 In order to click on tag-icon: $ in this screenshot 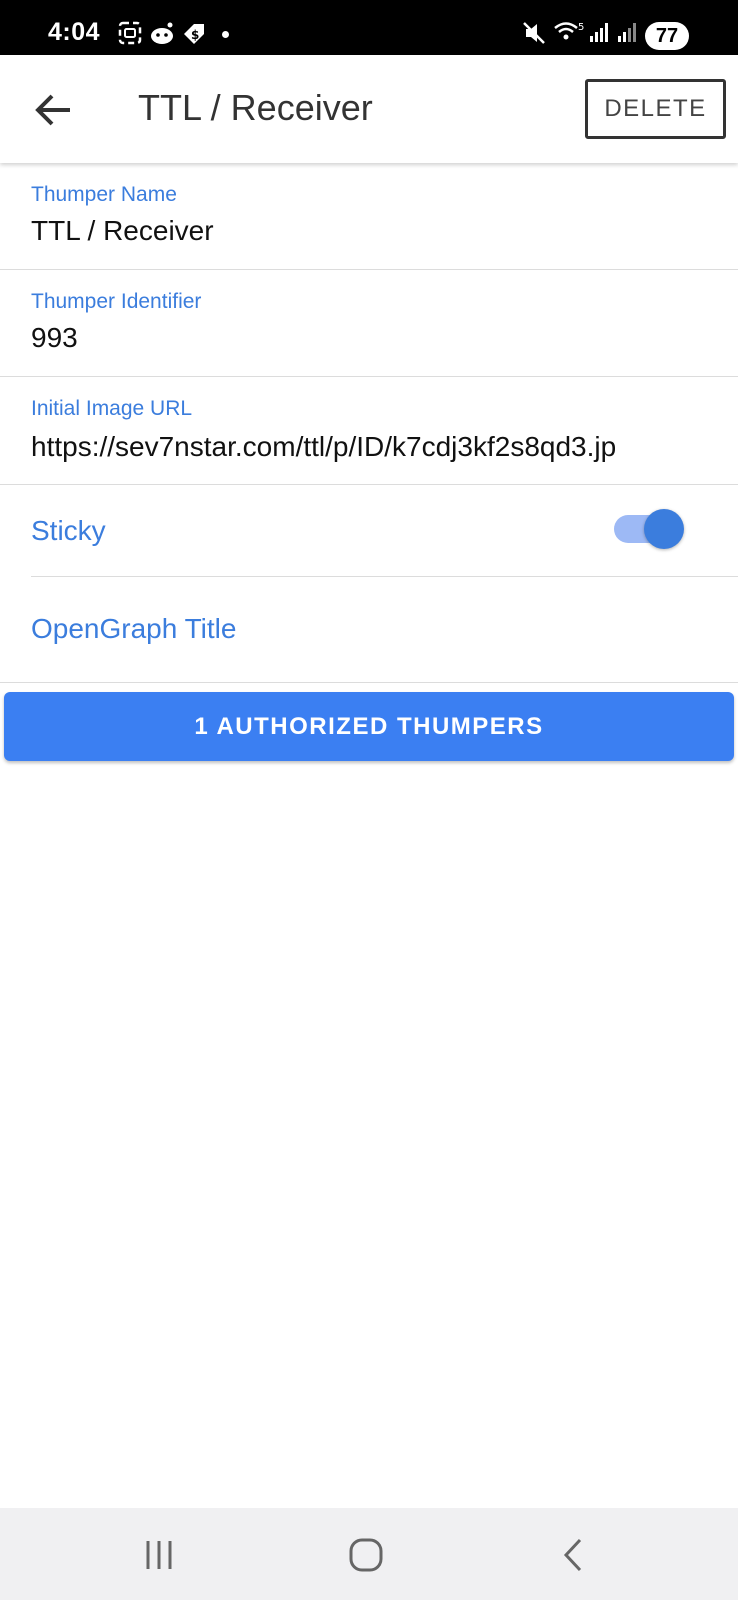, I will do `click(194, 36)`.